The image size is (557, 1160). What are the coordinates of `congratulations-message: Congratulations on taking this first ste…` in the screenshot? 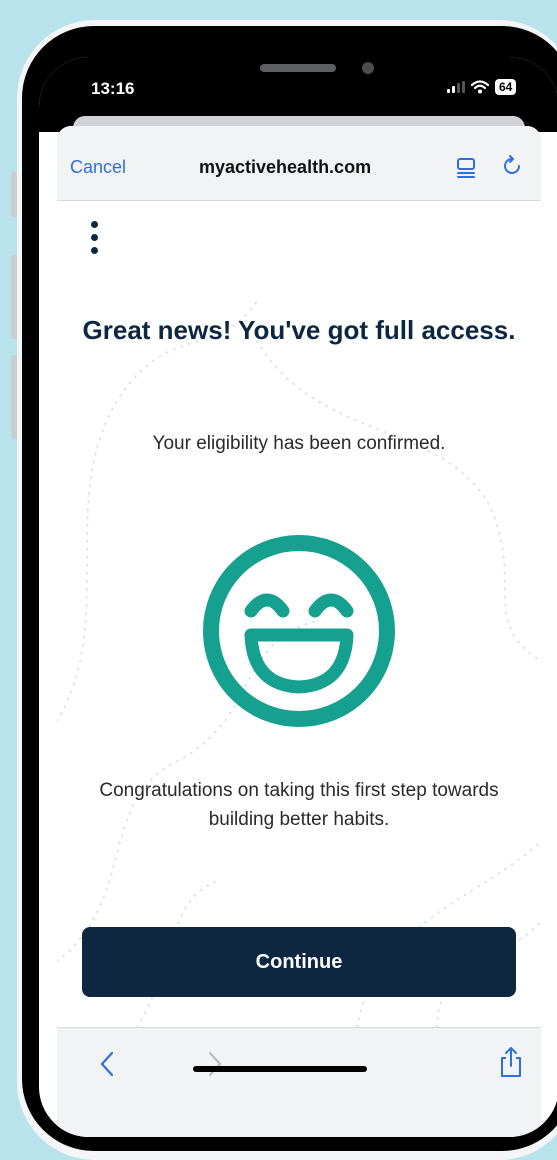 It's located at (299, 805).